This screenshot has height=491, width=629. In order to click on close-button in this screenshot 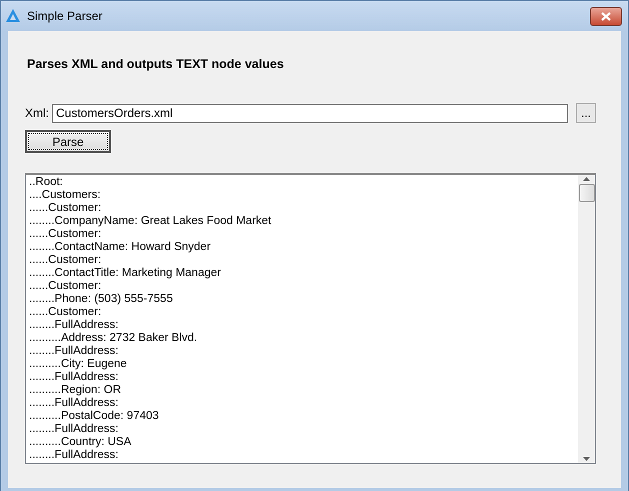, I will do `click(606, 16)`.